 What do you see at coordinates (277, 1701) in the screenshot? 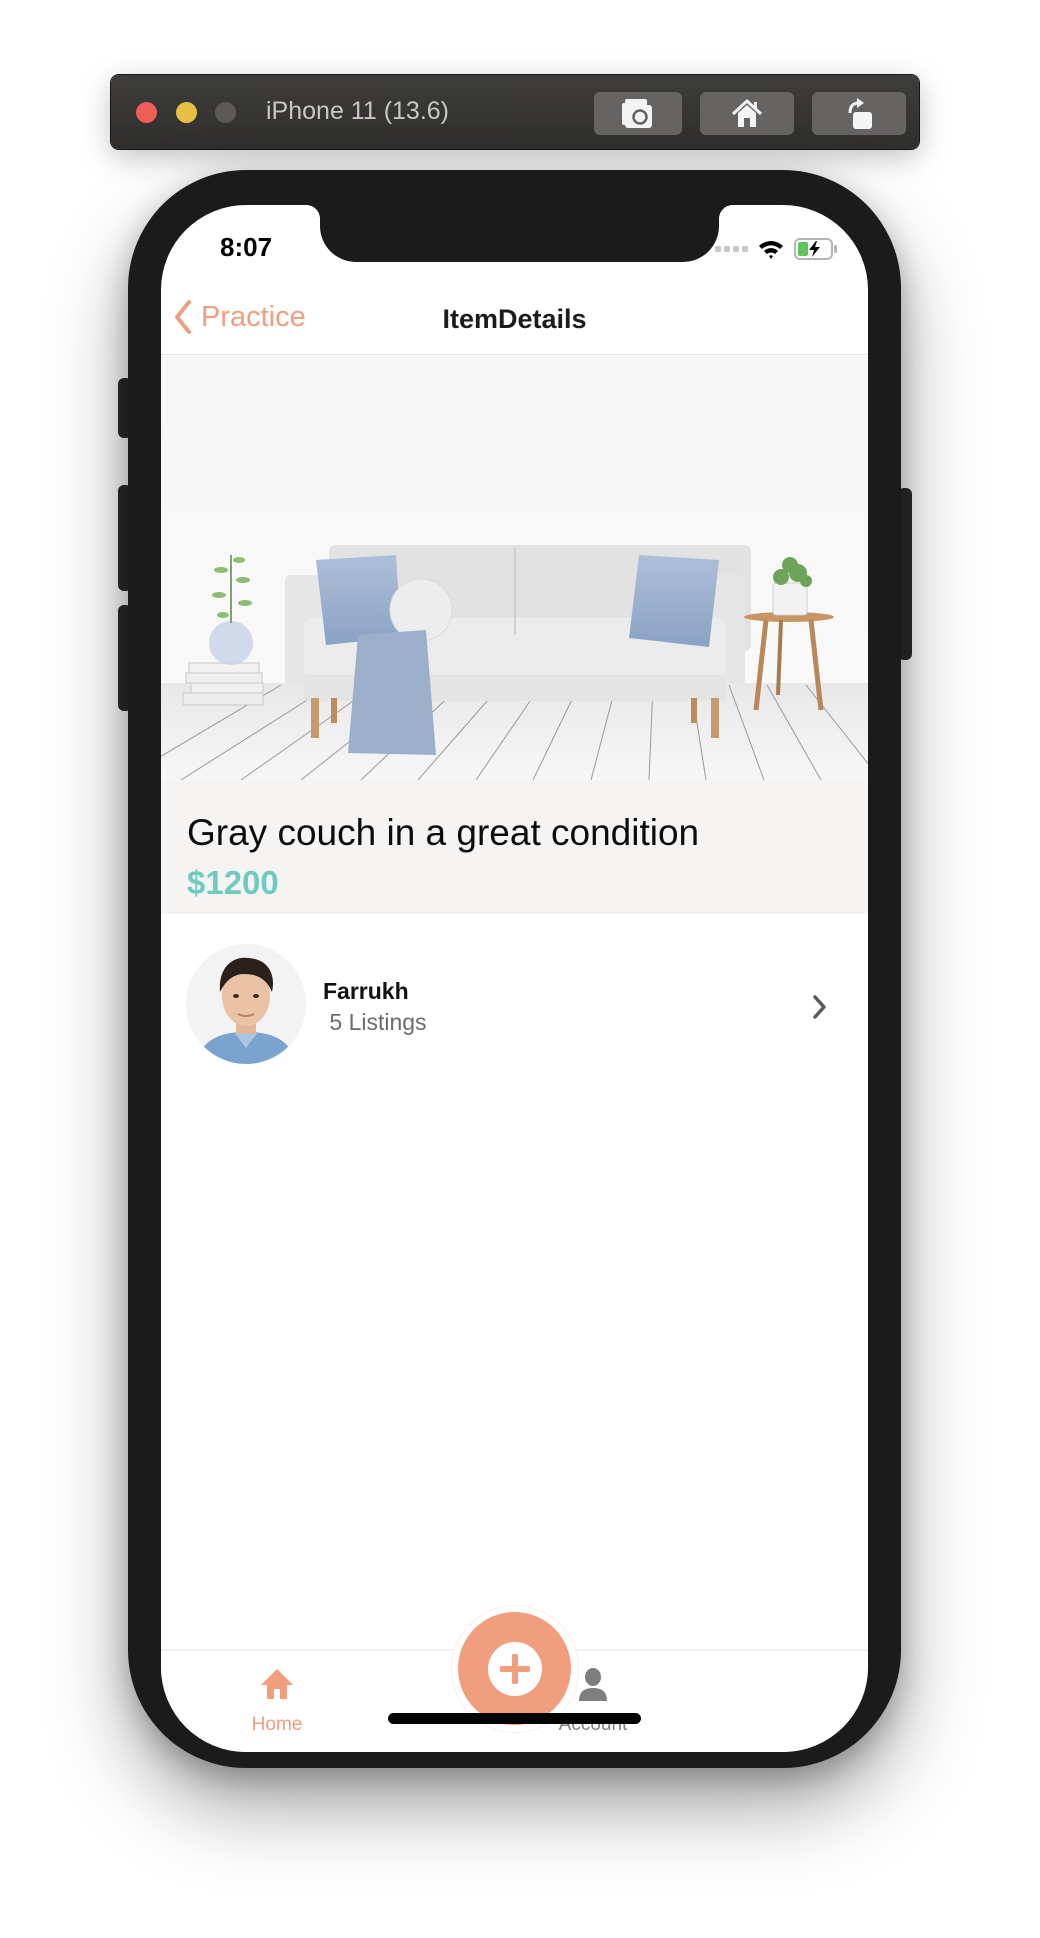
I see `tab-home: Home` at bounding box center [277, 1701].